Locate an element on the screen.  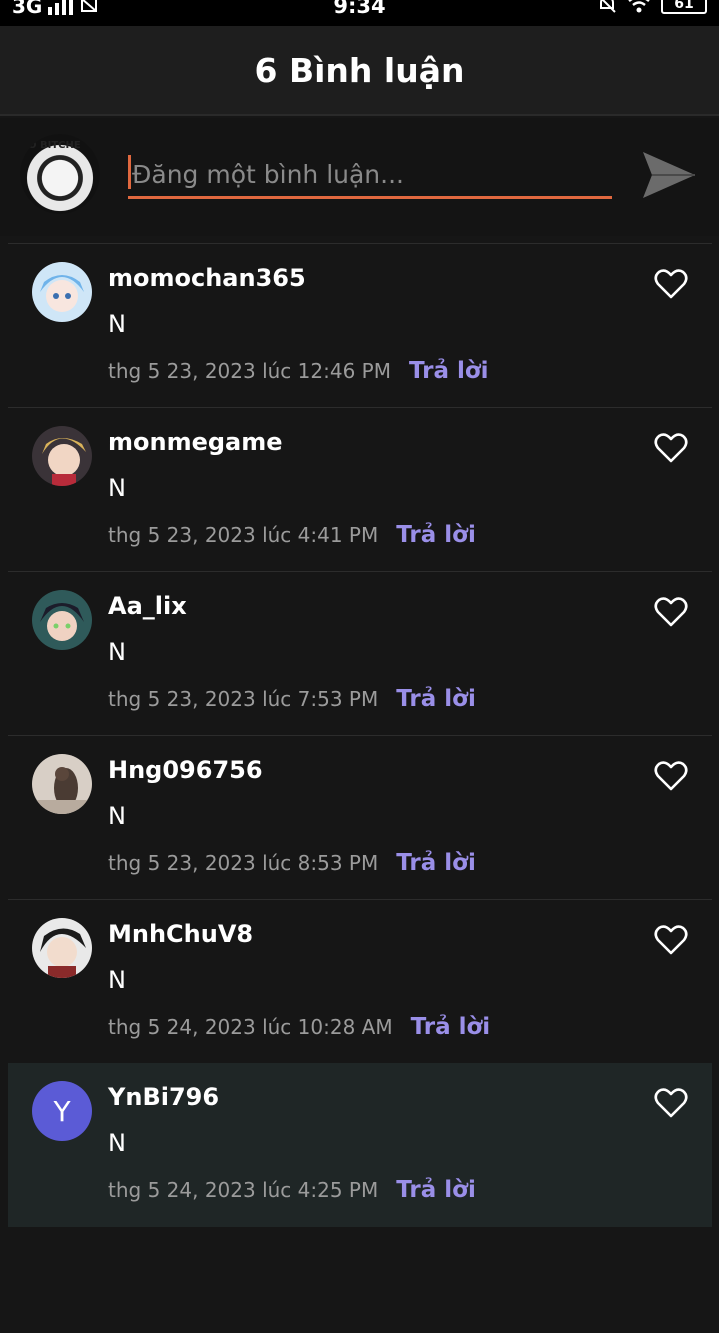
avatar: Y is located at coordinates (62, 1111).